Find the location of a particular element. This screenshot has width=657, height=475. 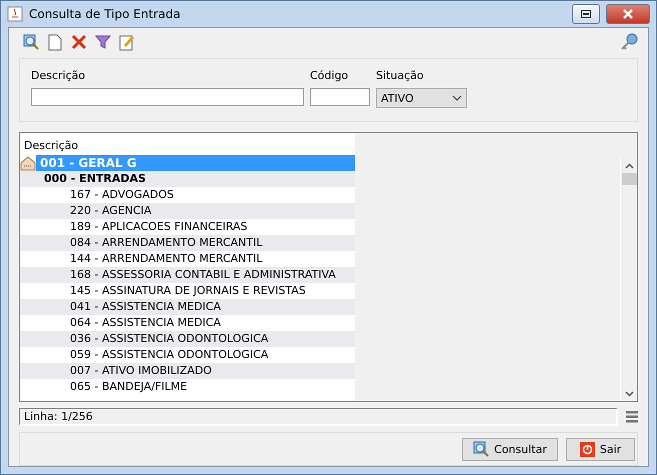

key-button is located at coordinates (629, 42).